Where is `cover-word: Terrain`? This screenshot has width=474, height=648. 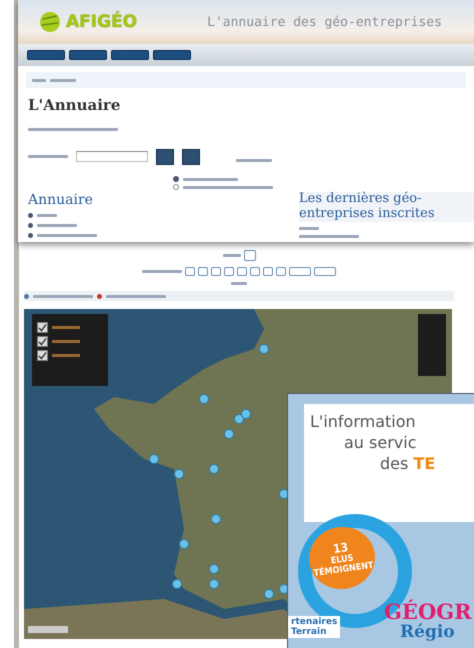 cover-word: Terrain is located at coordinates (309, 632).